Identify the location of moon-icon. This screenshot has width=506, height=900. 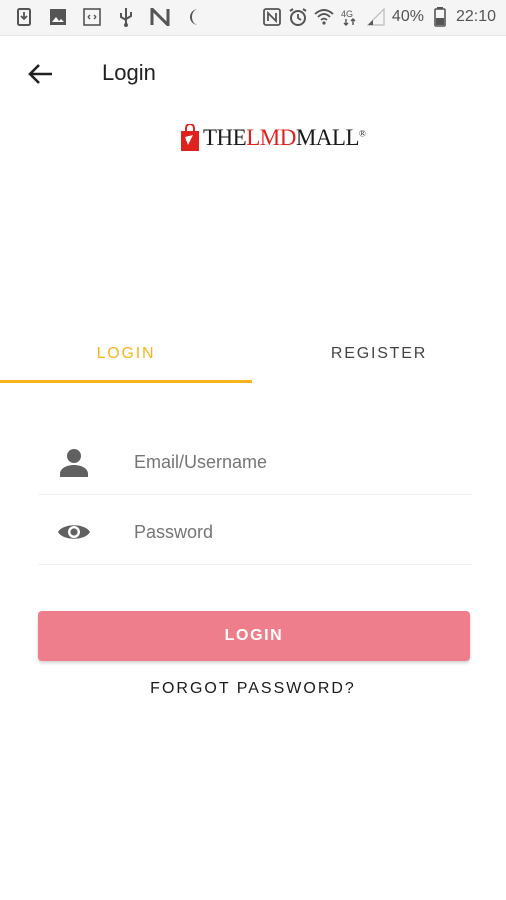
(194, 17).